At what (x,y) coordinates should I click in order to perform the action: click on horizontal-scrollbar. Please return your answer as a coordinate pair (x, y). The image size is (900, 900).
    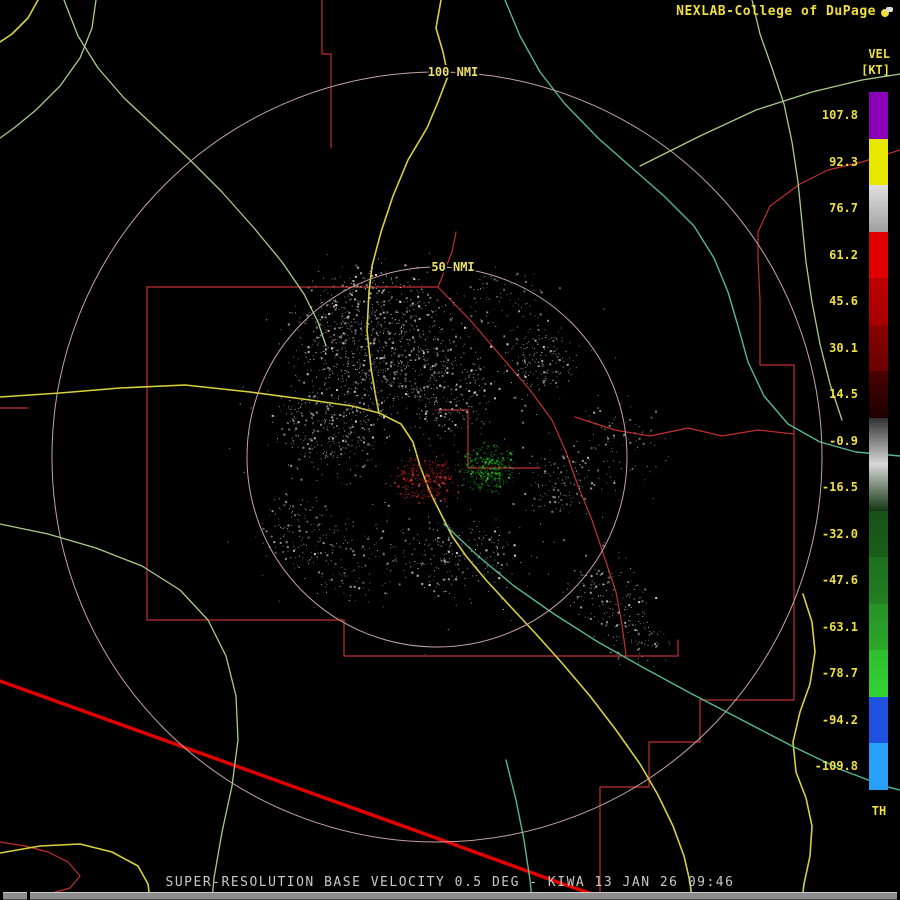
    Looking at the image, I should click on (450, 896).